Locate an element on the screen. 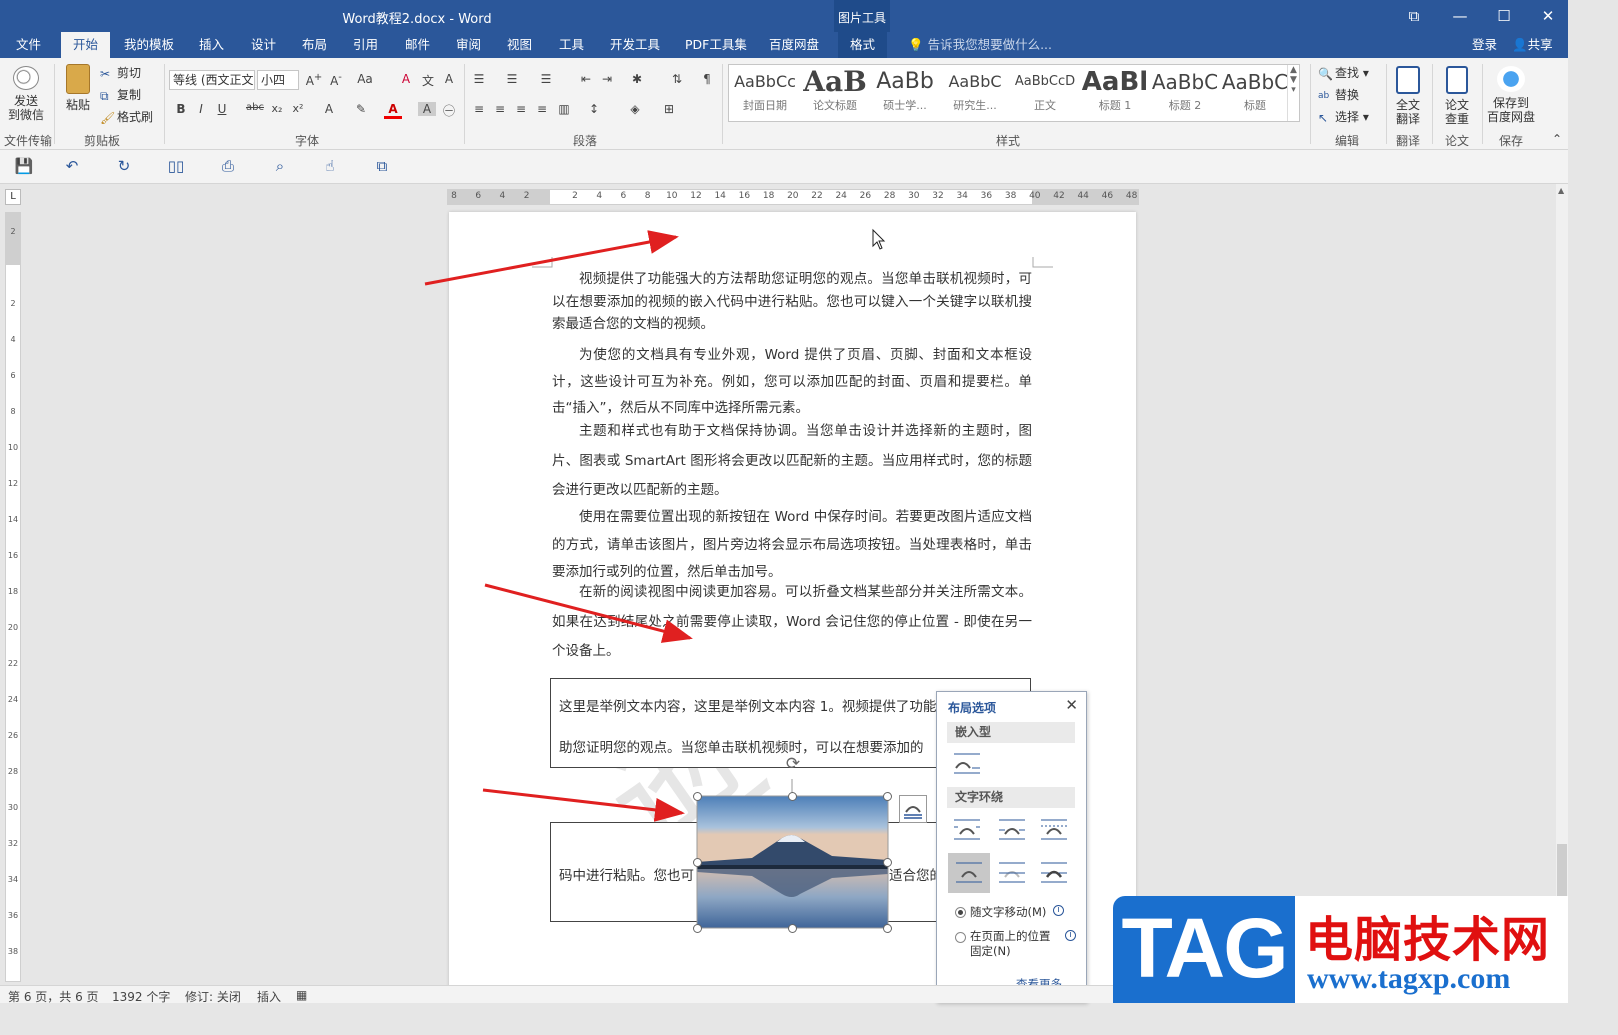  align-left-icon: ≡ is located at coordinates (479, 109).